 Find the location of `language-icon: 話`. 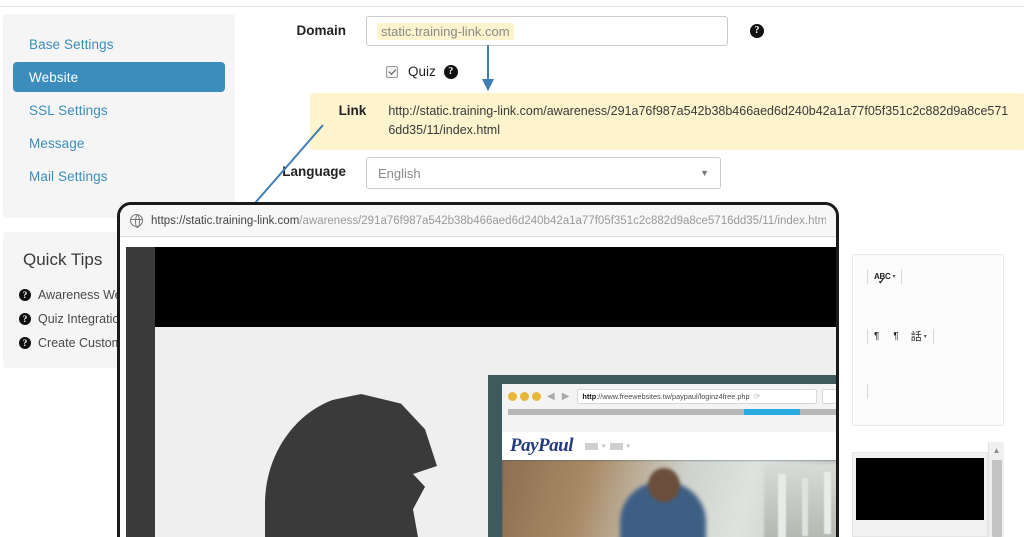

language-icon: 話 is located at coordinates (916, 336).